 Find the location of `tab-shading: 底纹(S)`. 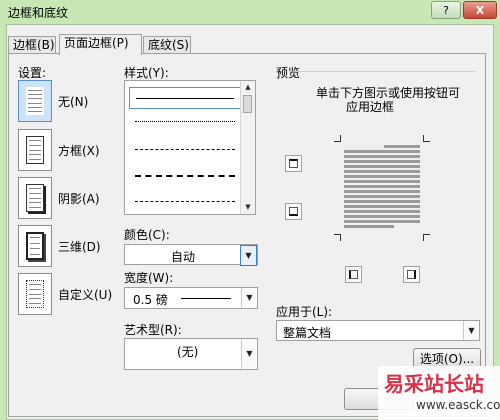

tab-shading: 底纹(S) is located at coordinates (167, 45).